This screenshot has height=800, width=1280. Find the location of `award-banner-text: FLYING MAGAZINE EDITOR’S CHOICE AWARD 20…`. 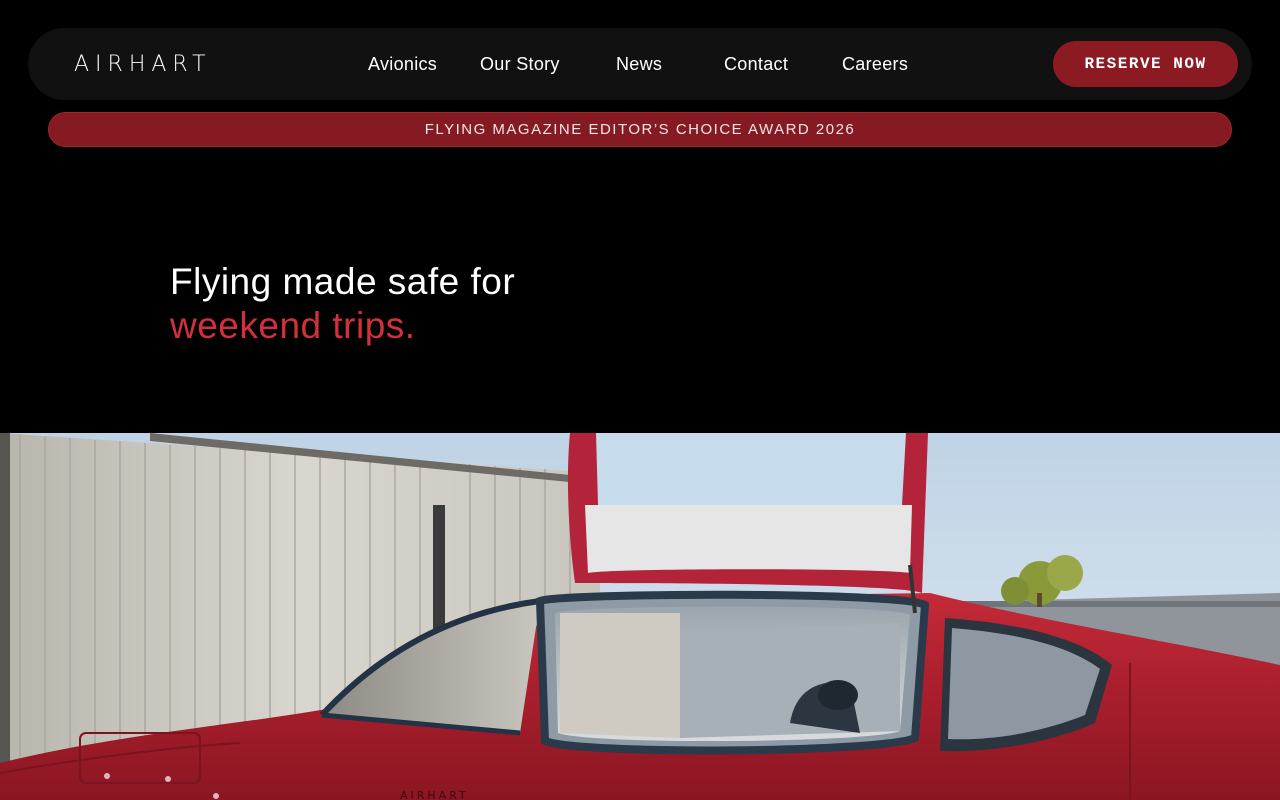

award-banner-text: FLYING MAGAZINE EDITOR’S CHOICE AWARD 20… is located at coordinates (640, 129).